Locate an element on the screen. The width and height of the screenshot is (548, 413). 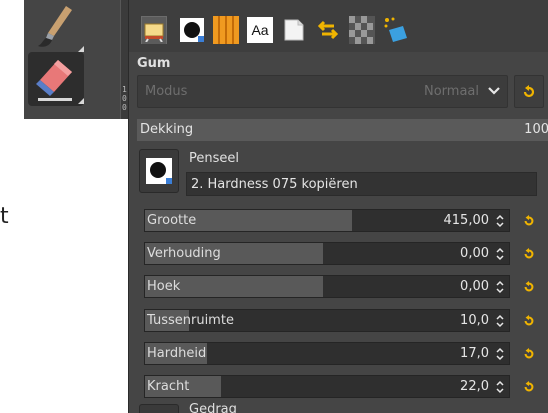
eraser-tool-button is located at coordinates (56, 79).